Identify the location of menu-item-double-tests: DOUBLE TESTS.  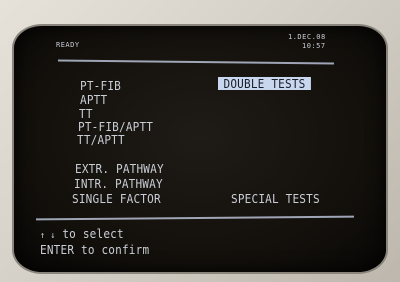
(265, 83).